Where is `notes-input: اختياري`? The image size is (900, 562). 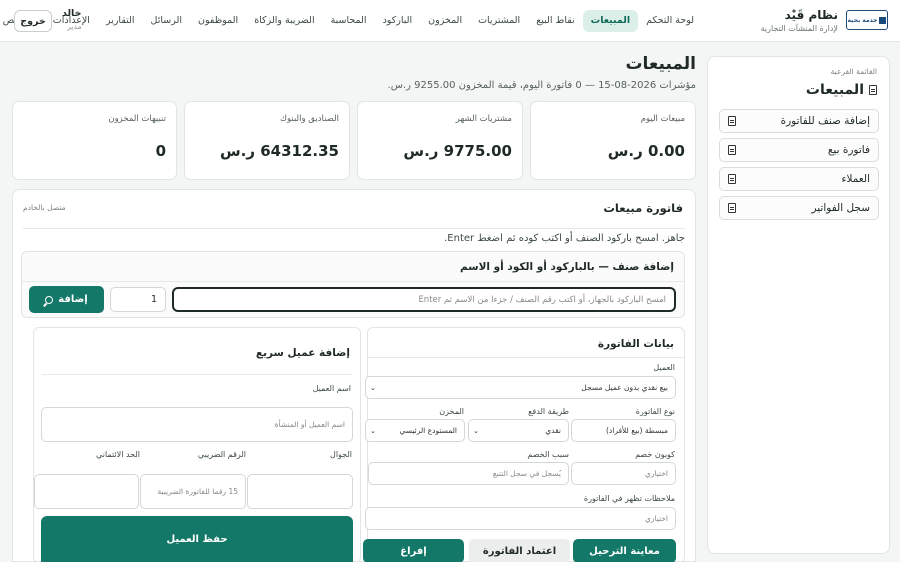 notes-input: اختياري is located at coordinates (520, 518).